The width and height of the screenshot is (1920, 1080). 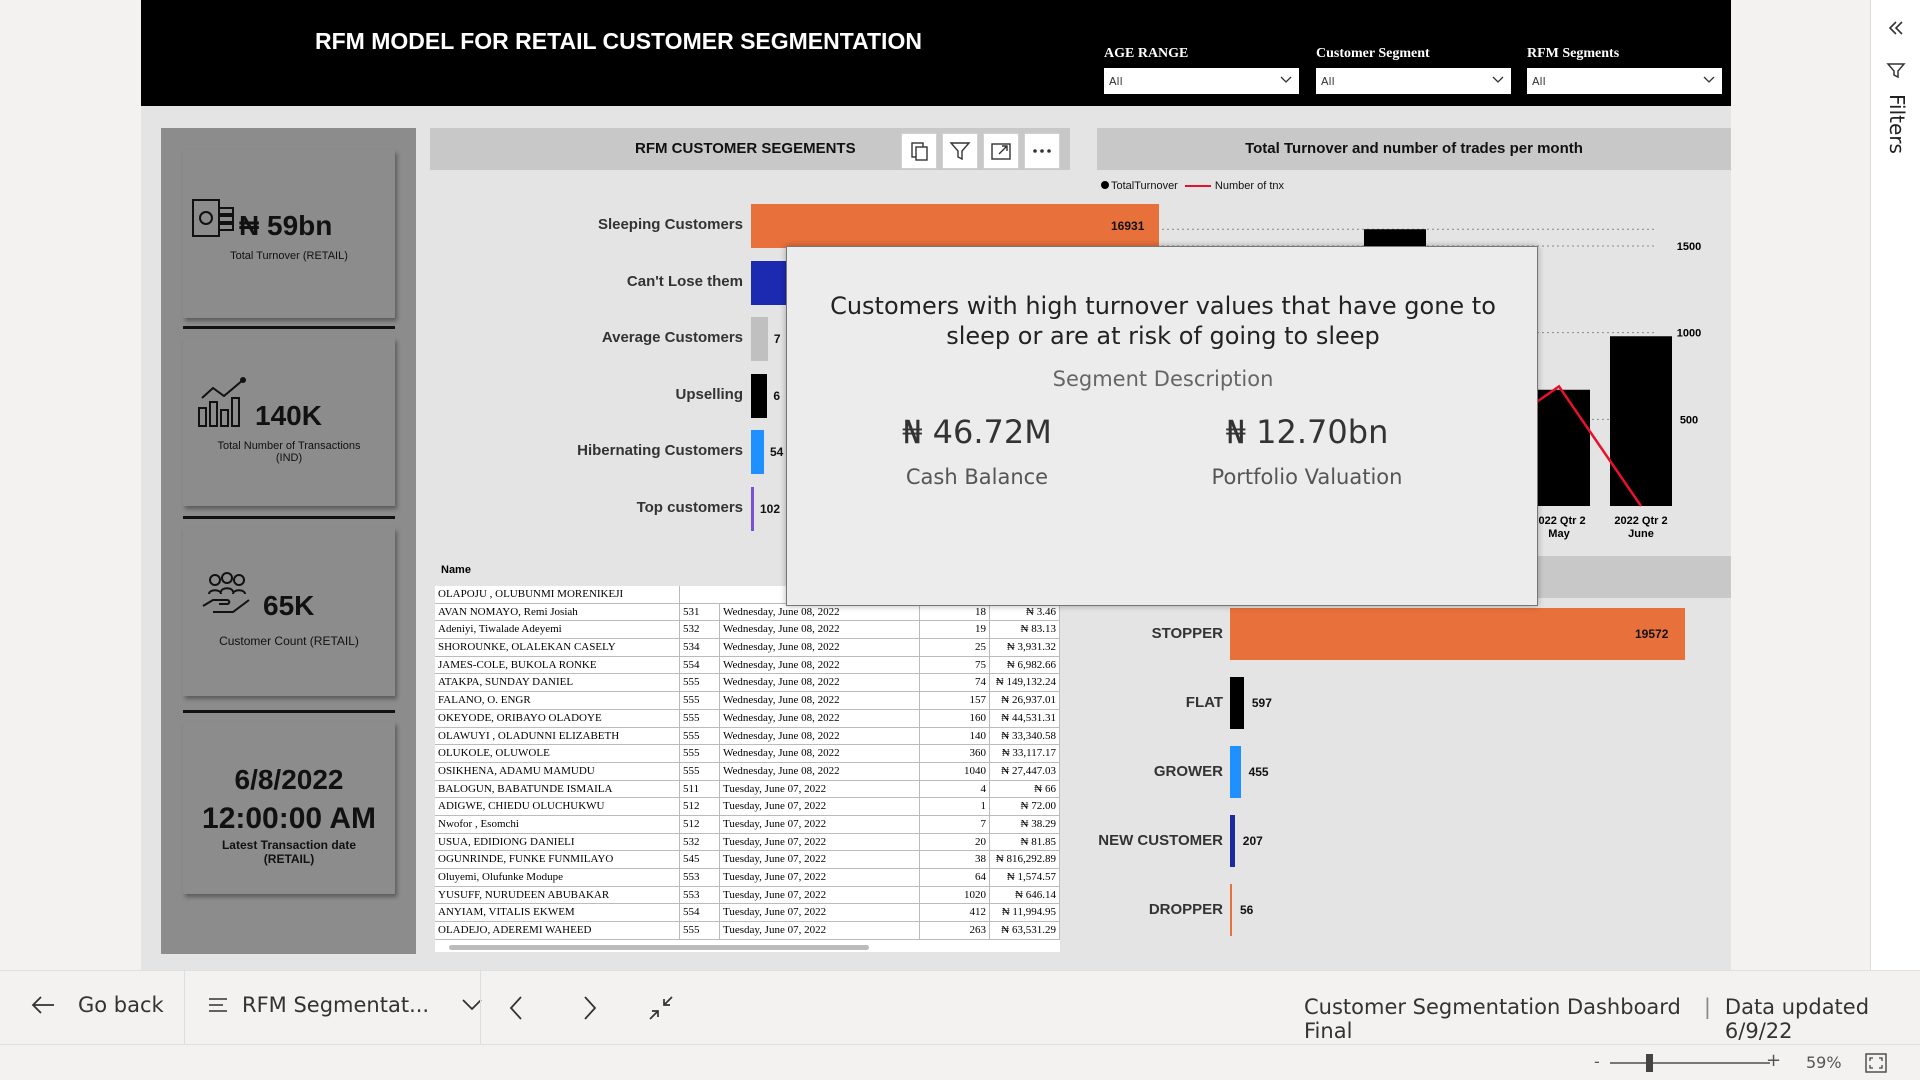 What do you see at coordinates (1025, 824) in the screenshot?
I see `table-cell: ₦ 38.29` at bounding box center [1025, 824].